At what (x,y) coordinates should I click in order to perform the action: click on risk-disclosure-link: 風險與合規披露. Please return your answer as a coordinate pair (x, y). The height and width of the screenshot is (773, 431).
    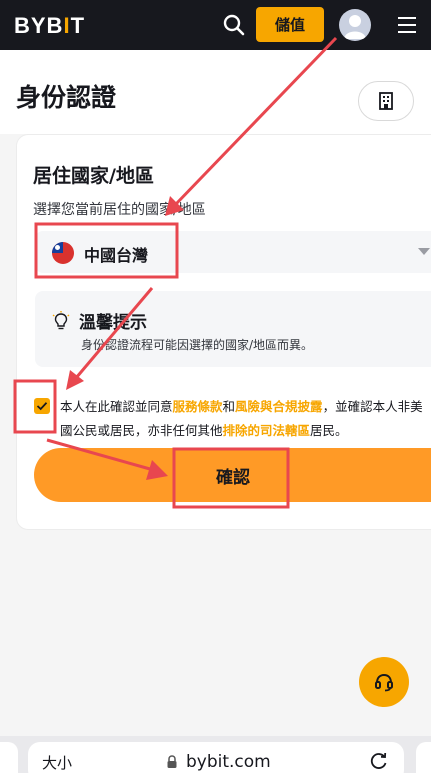
    Looking at the image, I should click on (279, 406).